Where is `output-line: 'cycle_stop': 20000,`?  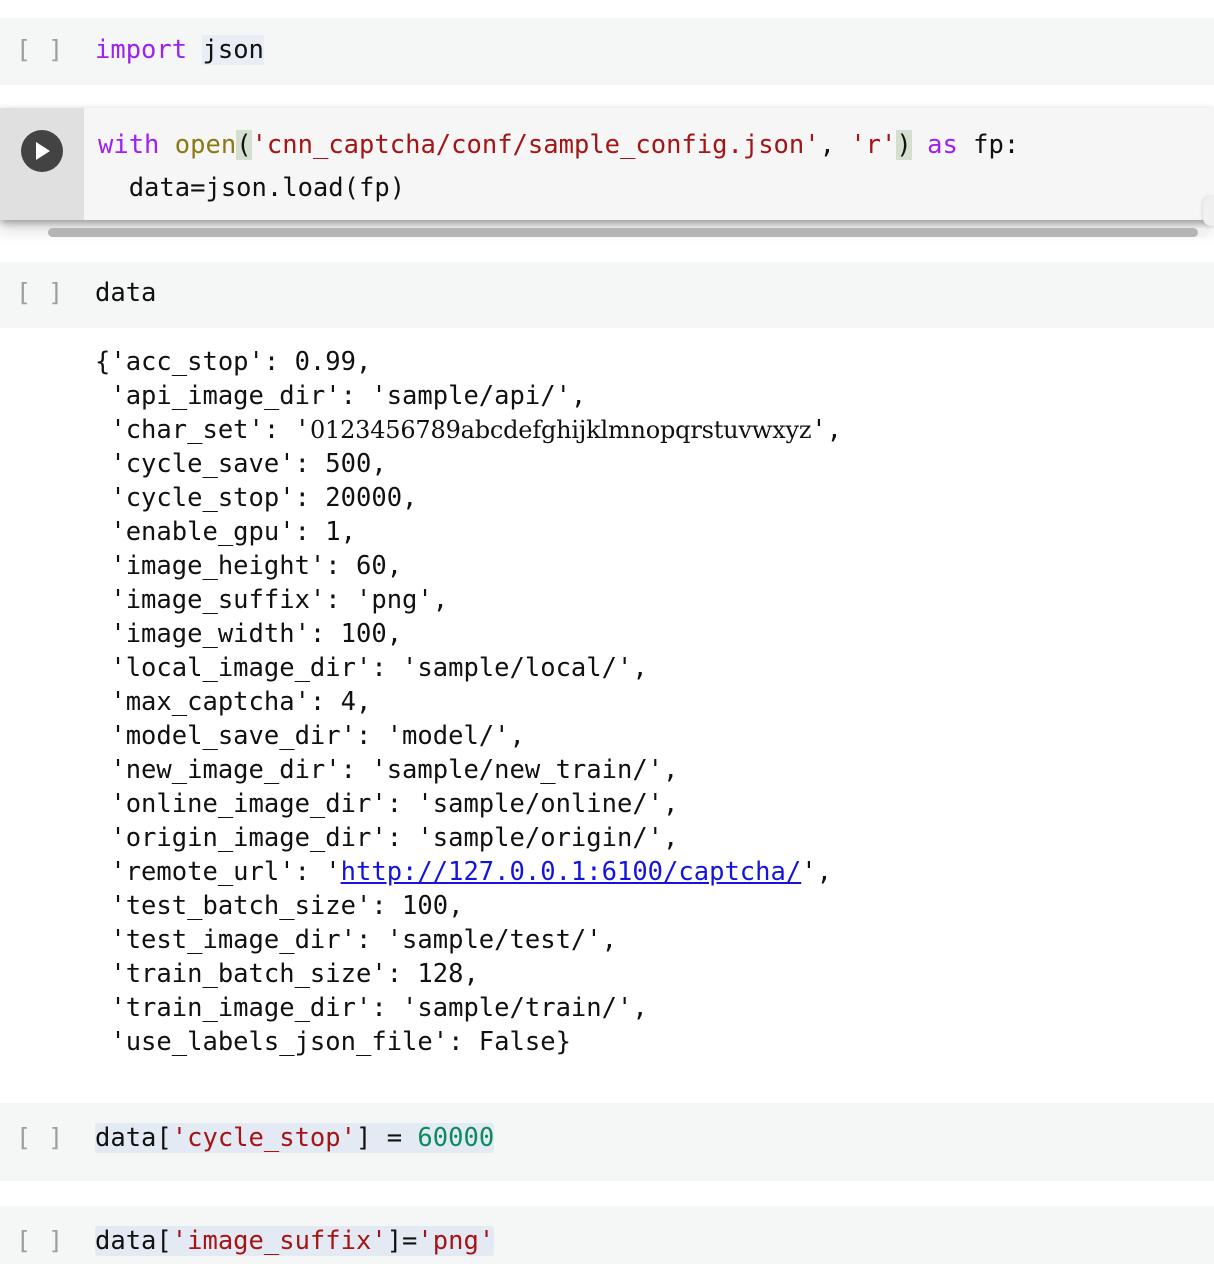 output-line: 'cycle_stop': 20000, is located at coordinates (256, 498).